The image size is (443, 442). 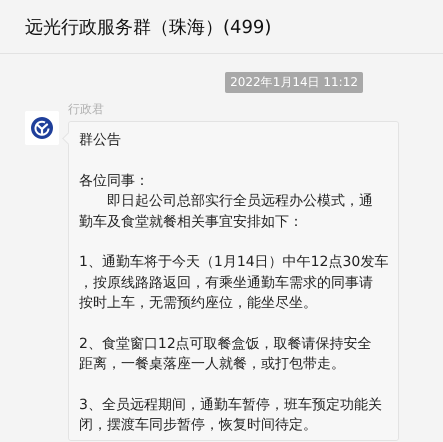 I want to click on message-paragraph: 1、通勤车将于今天（1月14日）中午12点30发车 ，按原线路路返回，有乘坐通勤车需求的同事请 按时上车，无需预约座位，能坐尽坐。, so click(x=233, y=283).